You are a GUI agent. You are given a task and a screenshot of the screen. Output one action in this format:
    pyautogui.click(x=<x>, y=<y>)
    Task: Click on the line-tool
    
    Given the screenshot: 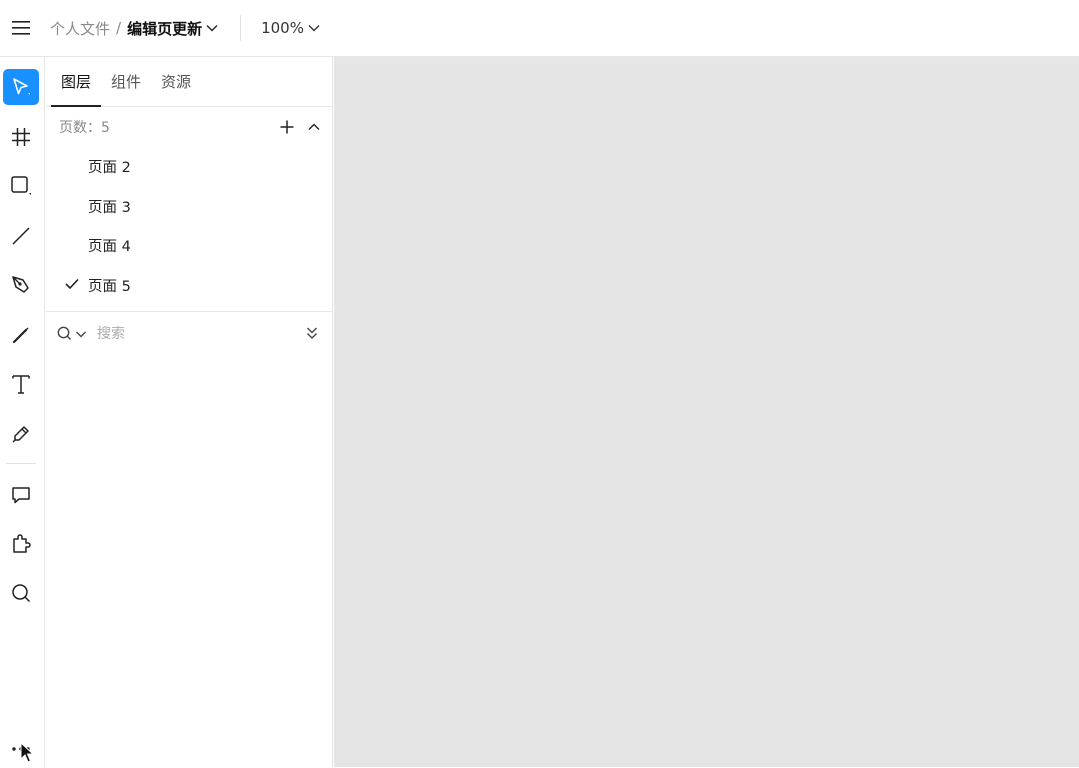 What is the action you would take?
    pyautogui.click(x=21, y=236)
    